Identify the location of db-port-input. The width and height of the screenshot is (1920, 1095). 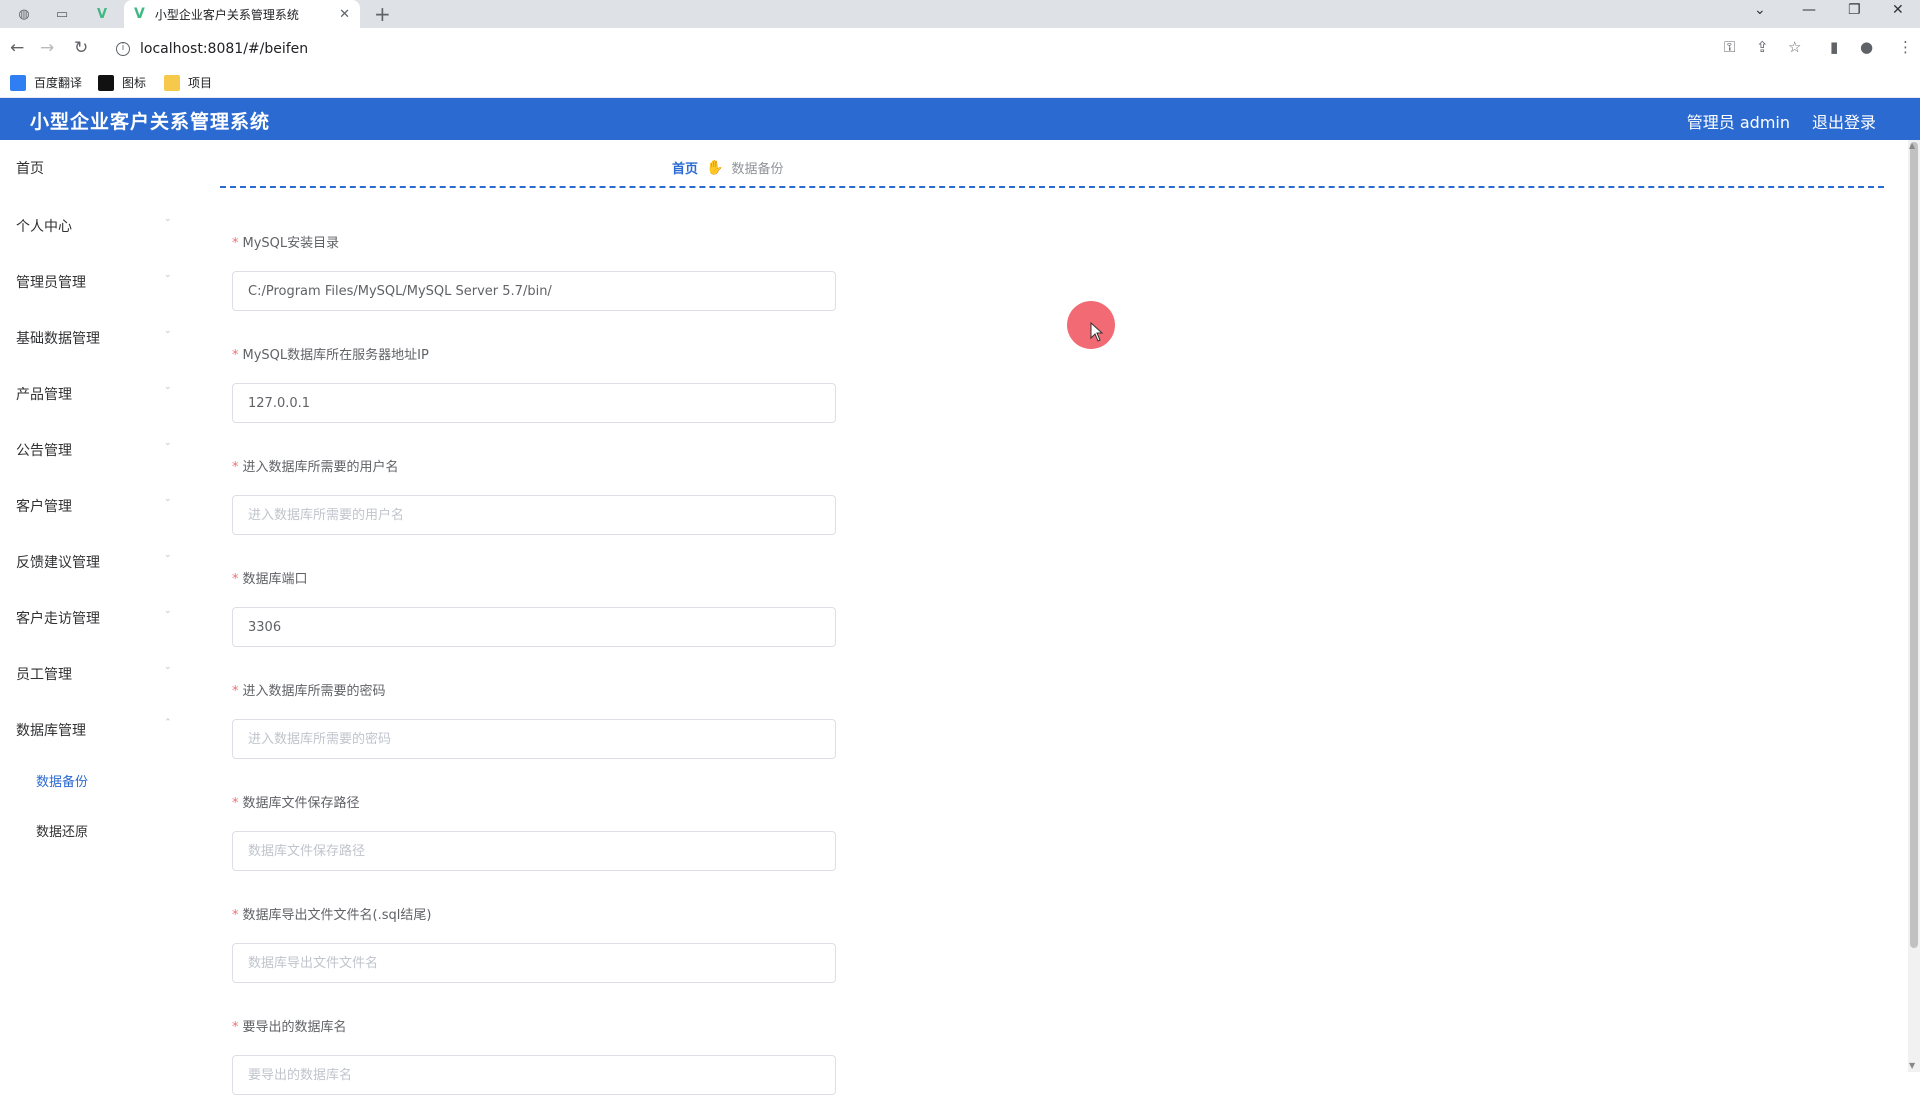
(534, 627).